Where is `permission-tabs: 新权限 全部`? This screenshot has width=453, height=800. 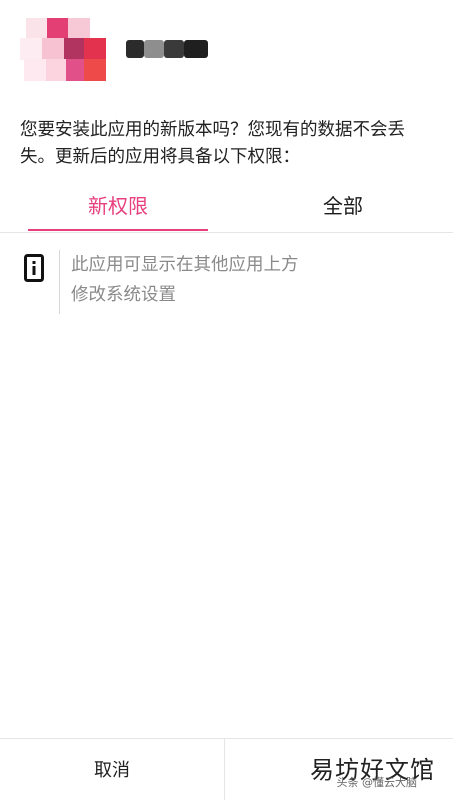 permission-tabs: 新权限 全部 is located at coordinates (226, 209).